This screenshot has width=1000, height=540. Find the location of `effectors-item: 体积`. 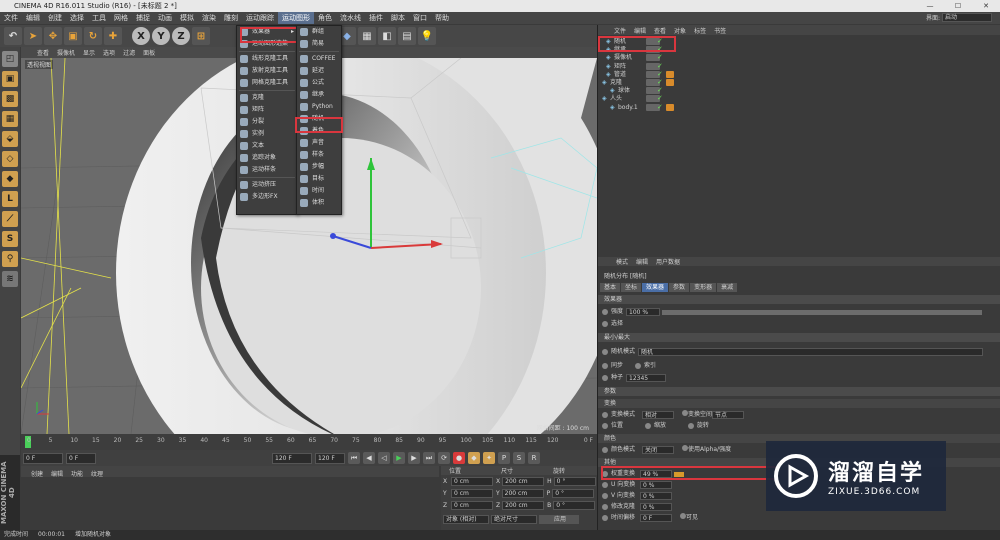

effectors-item: 体积 is located at coordinates (319, 203).